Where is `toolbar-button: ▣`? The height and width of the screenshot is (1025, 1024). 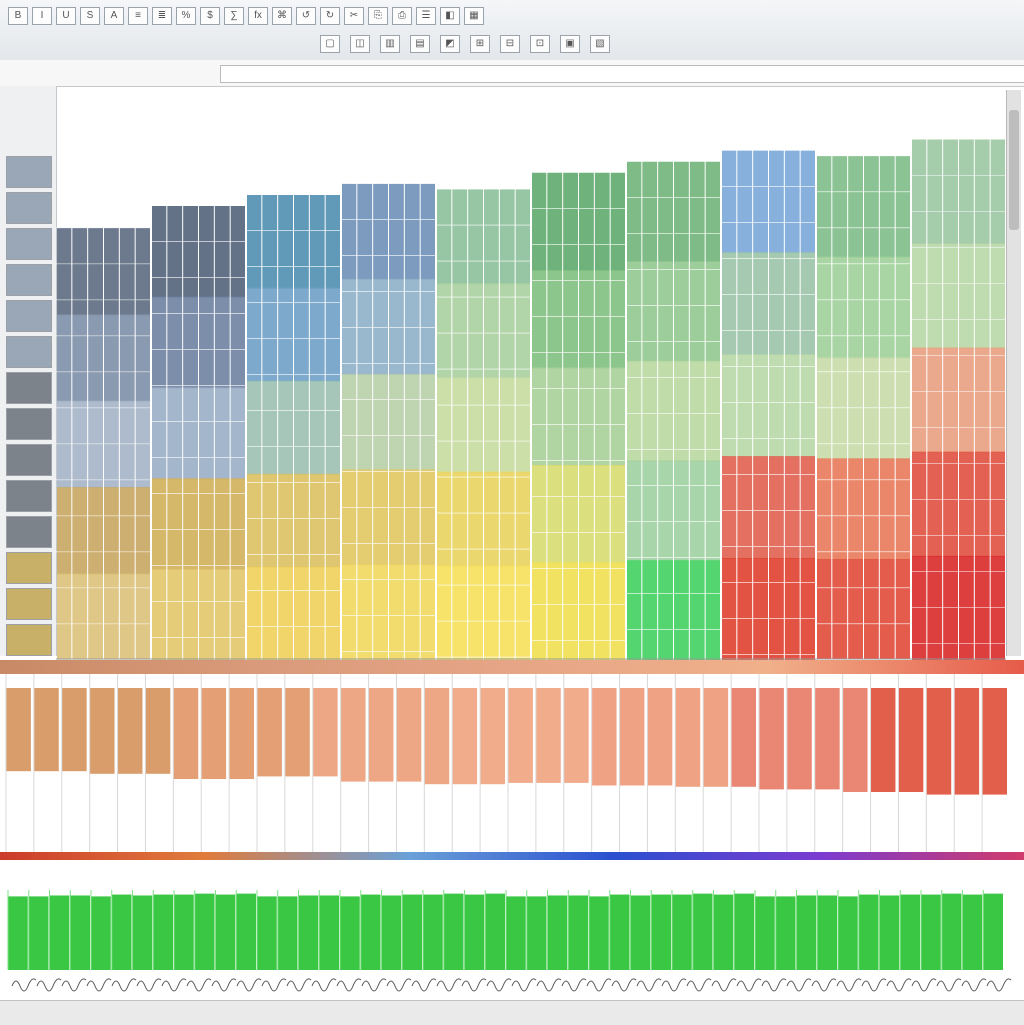
toolbar-button: ▣ is located at coordinates (570, 44).